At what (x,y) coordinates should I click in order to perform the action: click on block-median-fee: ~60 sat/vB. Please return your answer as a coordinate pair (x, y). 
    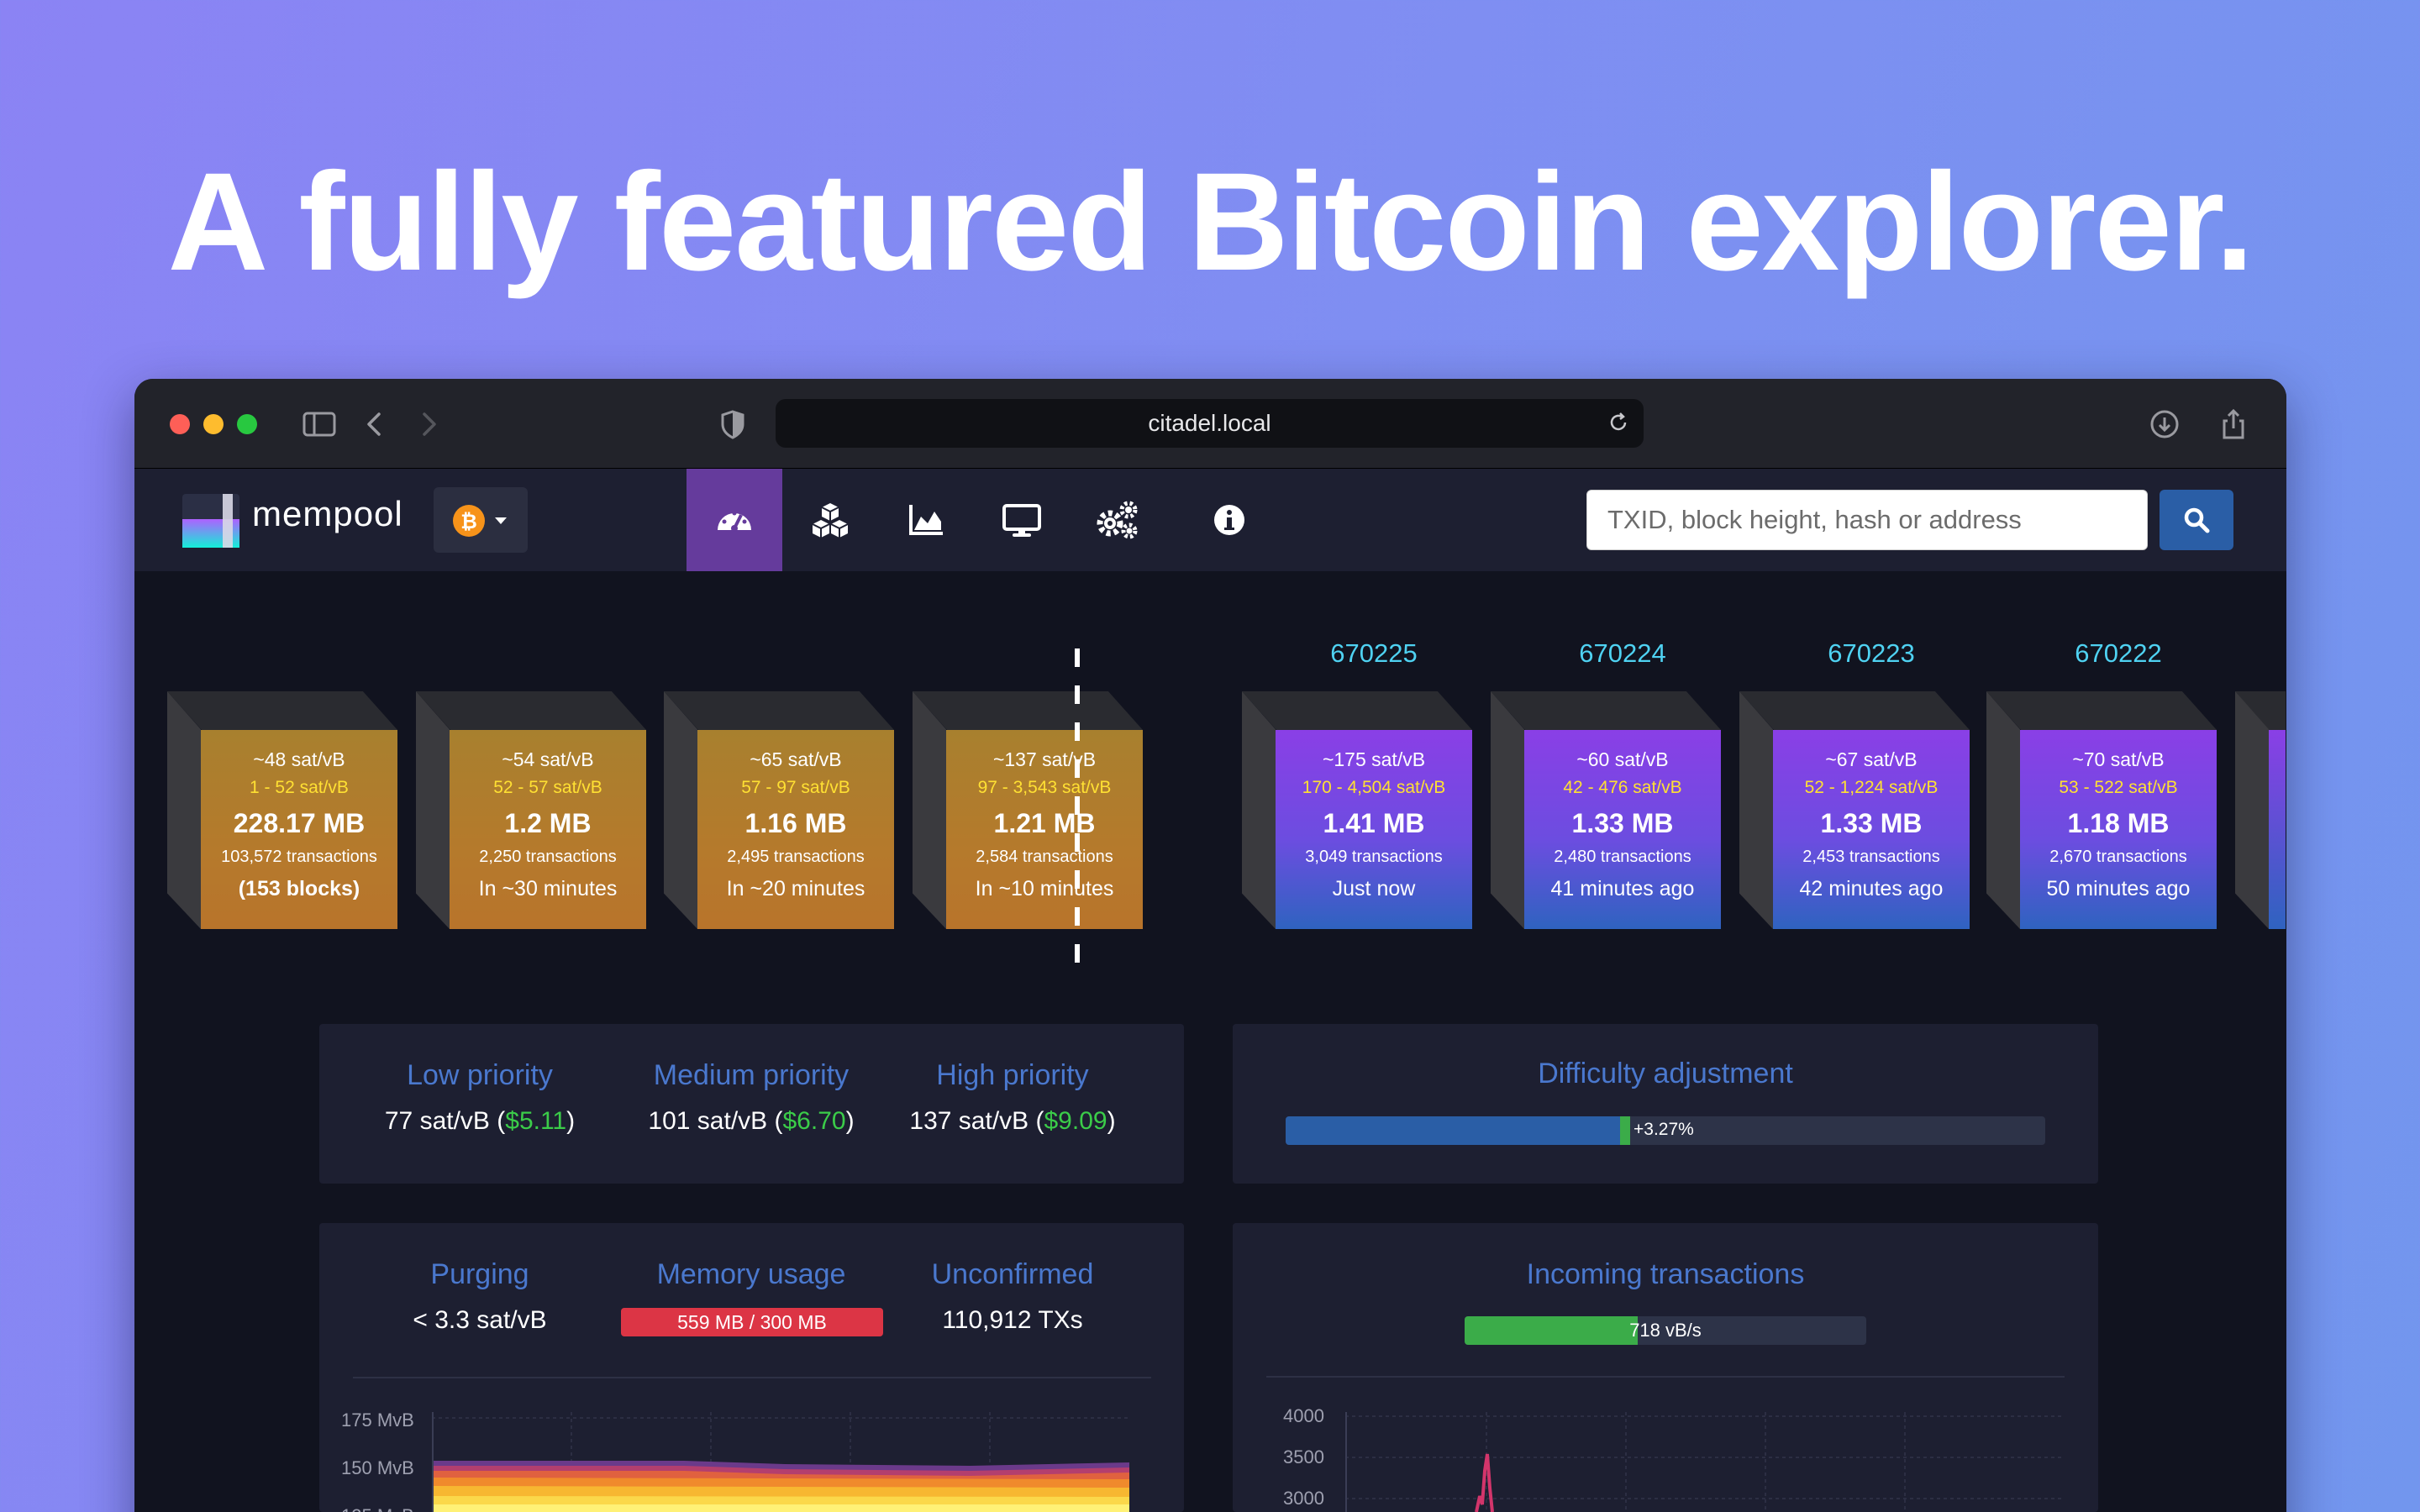
    Looking at the image, I should click on (1622, 759).